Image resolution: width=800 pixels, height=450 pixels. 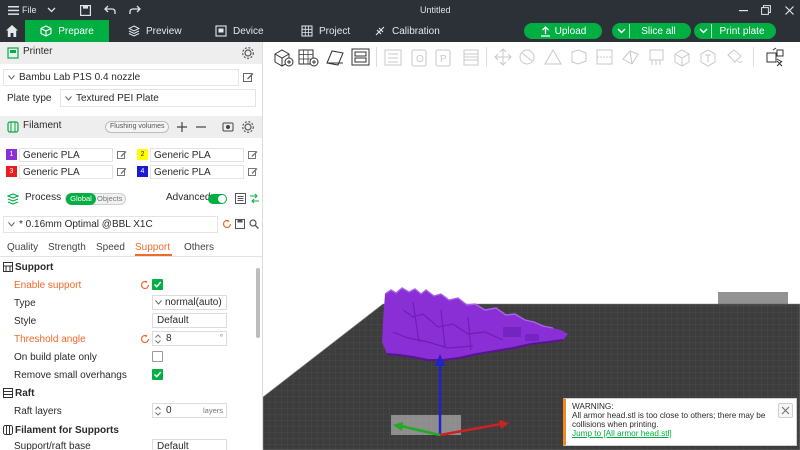 I want to click on filament-2-select: Generic PLA, so click(x=197, y=155).